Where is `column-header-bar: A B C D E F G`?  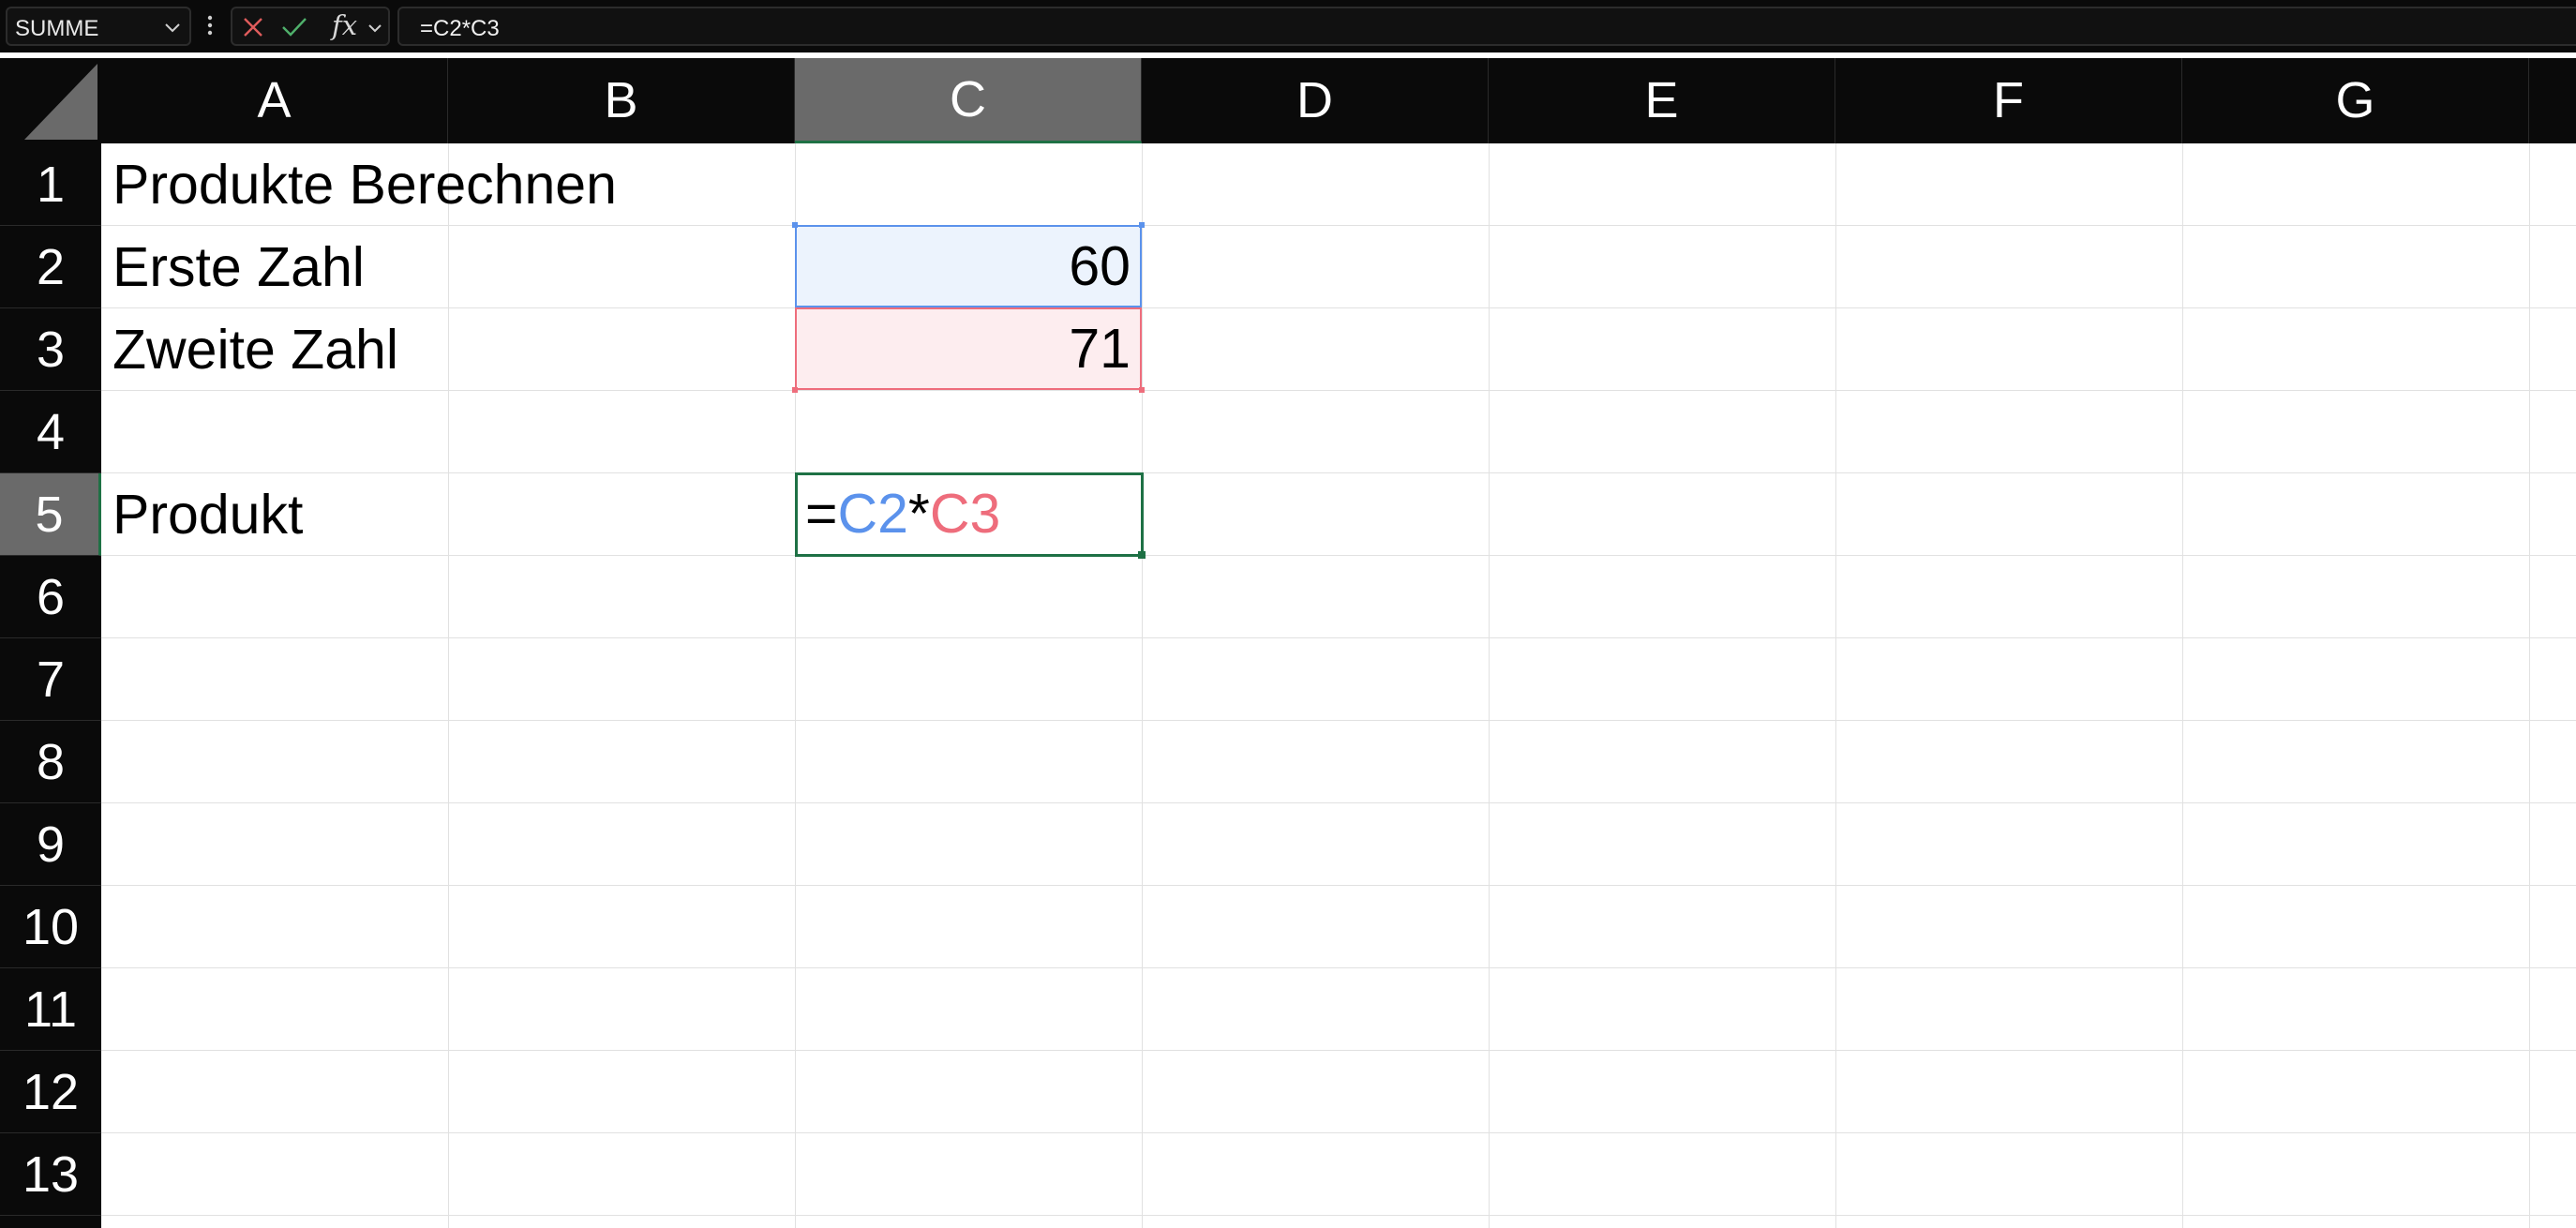 column-header-bar: A B C D E F G is located at coordinates (1288, 101).